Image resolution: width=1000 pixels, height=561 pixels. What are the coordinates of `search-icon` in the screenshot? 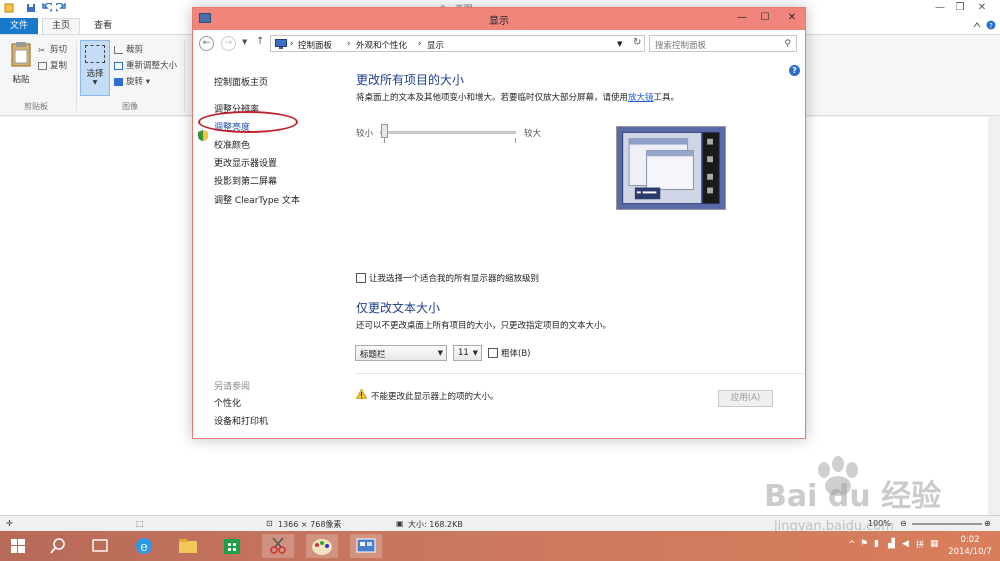 It's located at (58, 546).